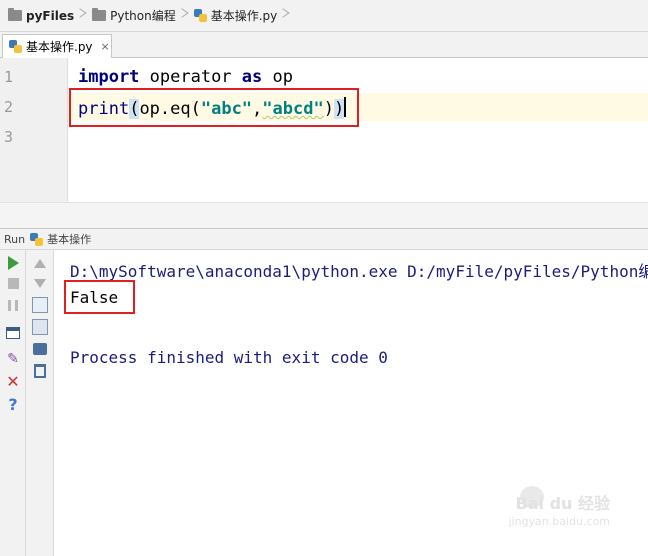 The width and height of the screenshot is (648, 556). I want to click on watermark: Bai du 经验 jingyan.baidu.com, so click(535, 507).